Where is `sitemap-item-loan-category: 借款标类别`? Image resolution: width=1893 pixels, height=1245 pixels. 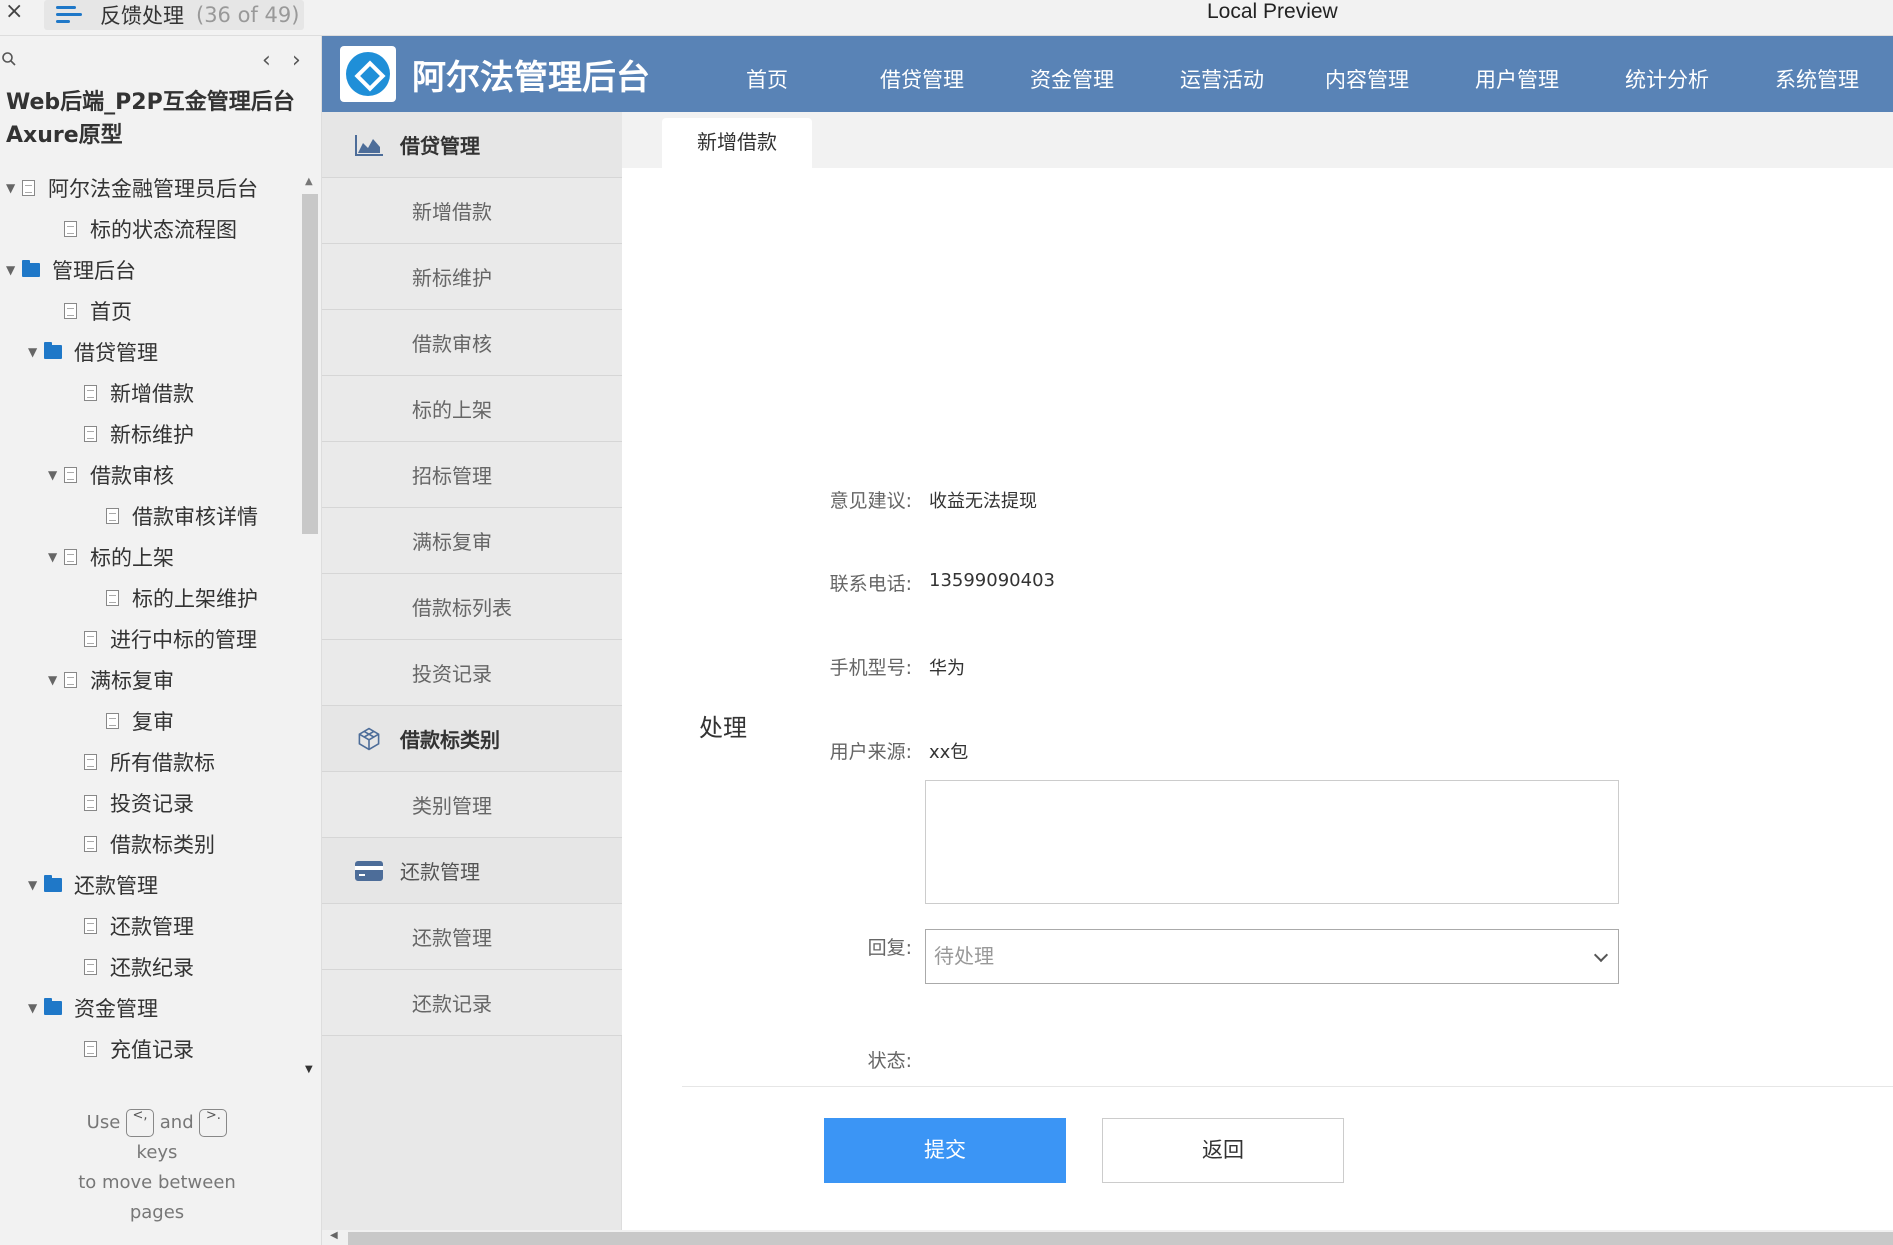
sitemap-item-loan-category: 借款标类别 is located at coordinates (141, 844).